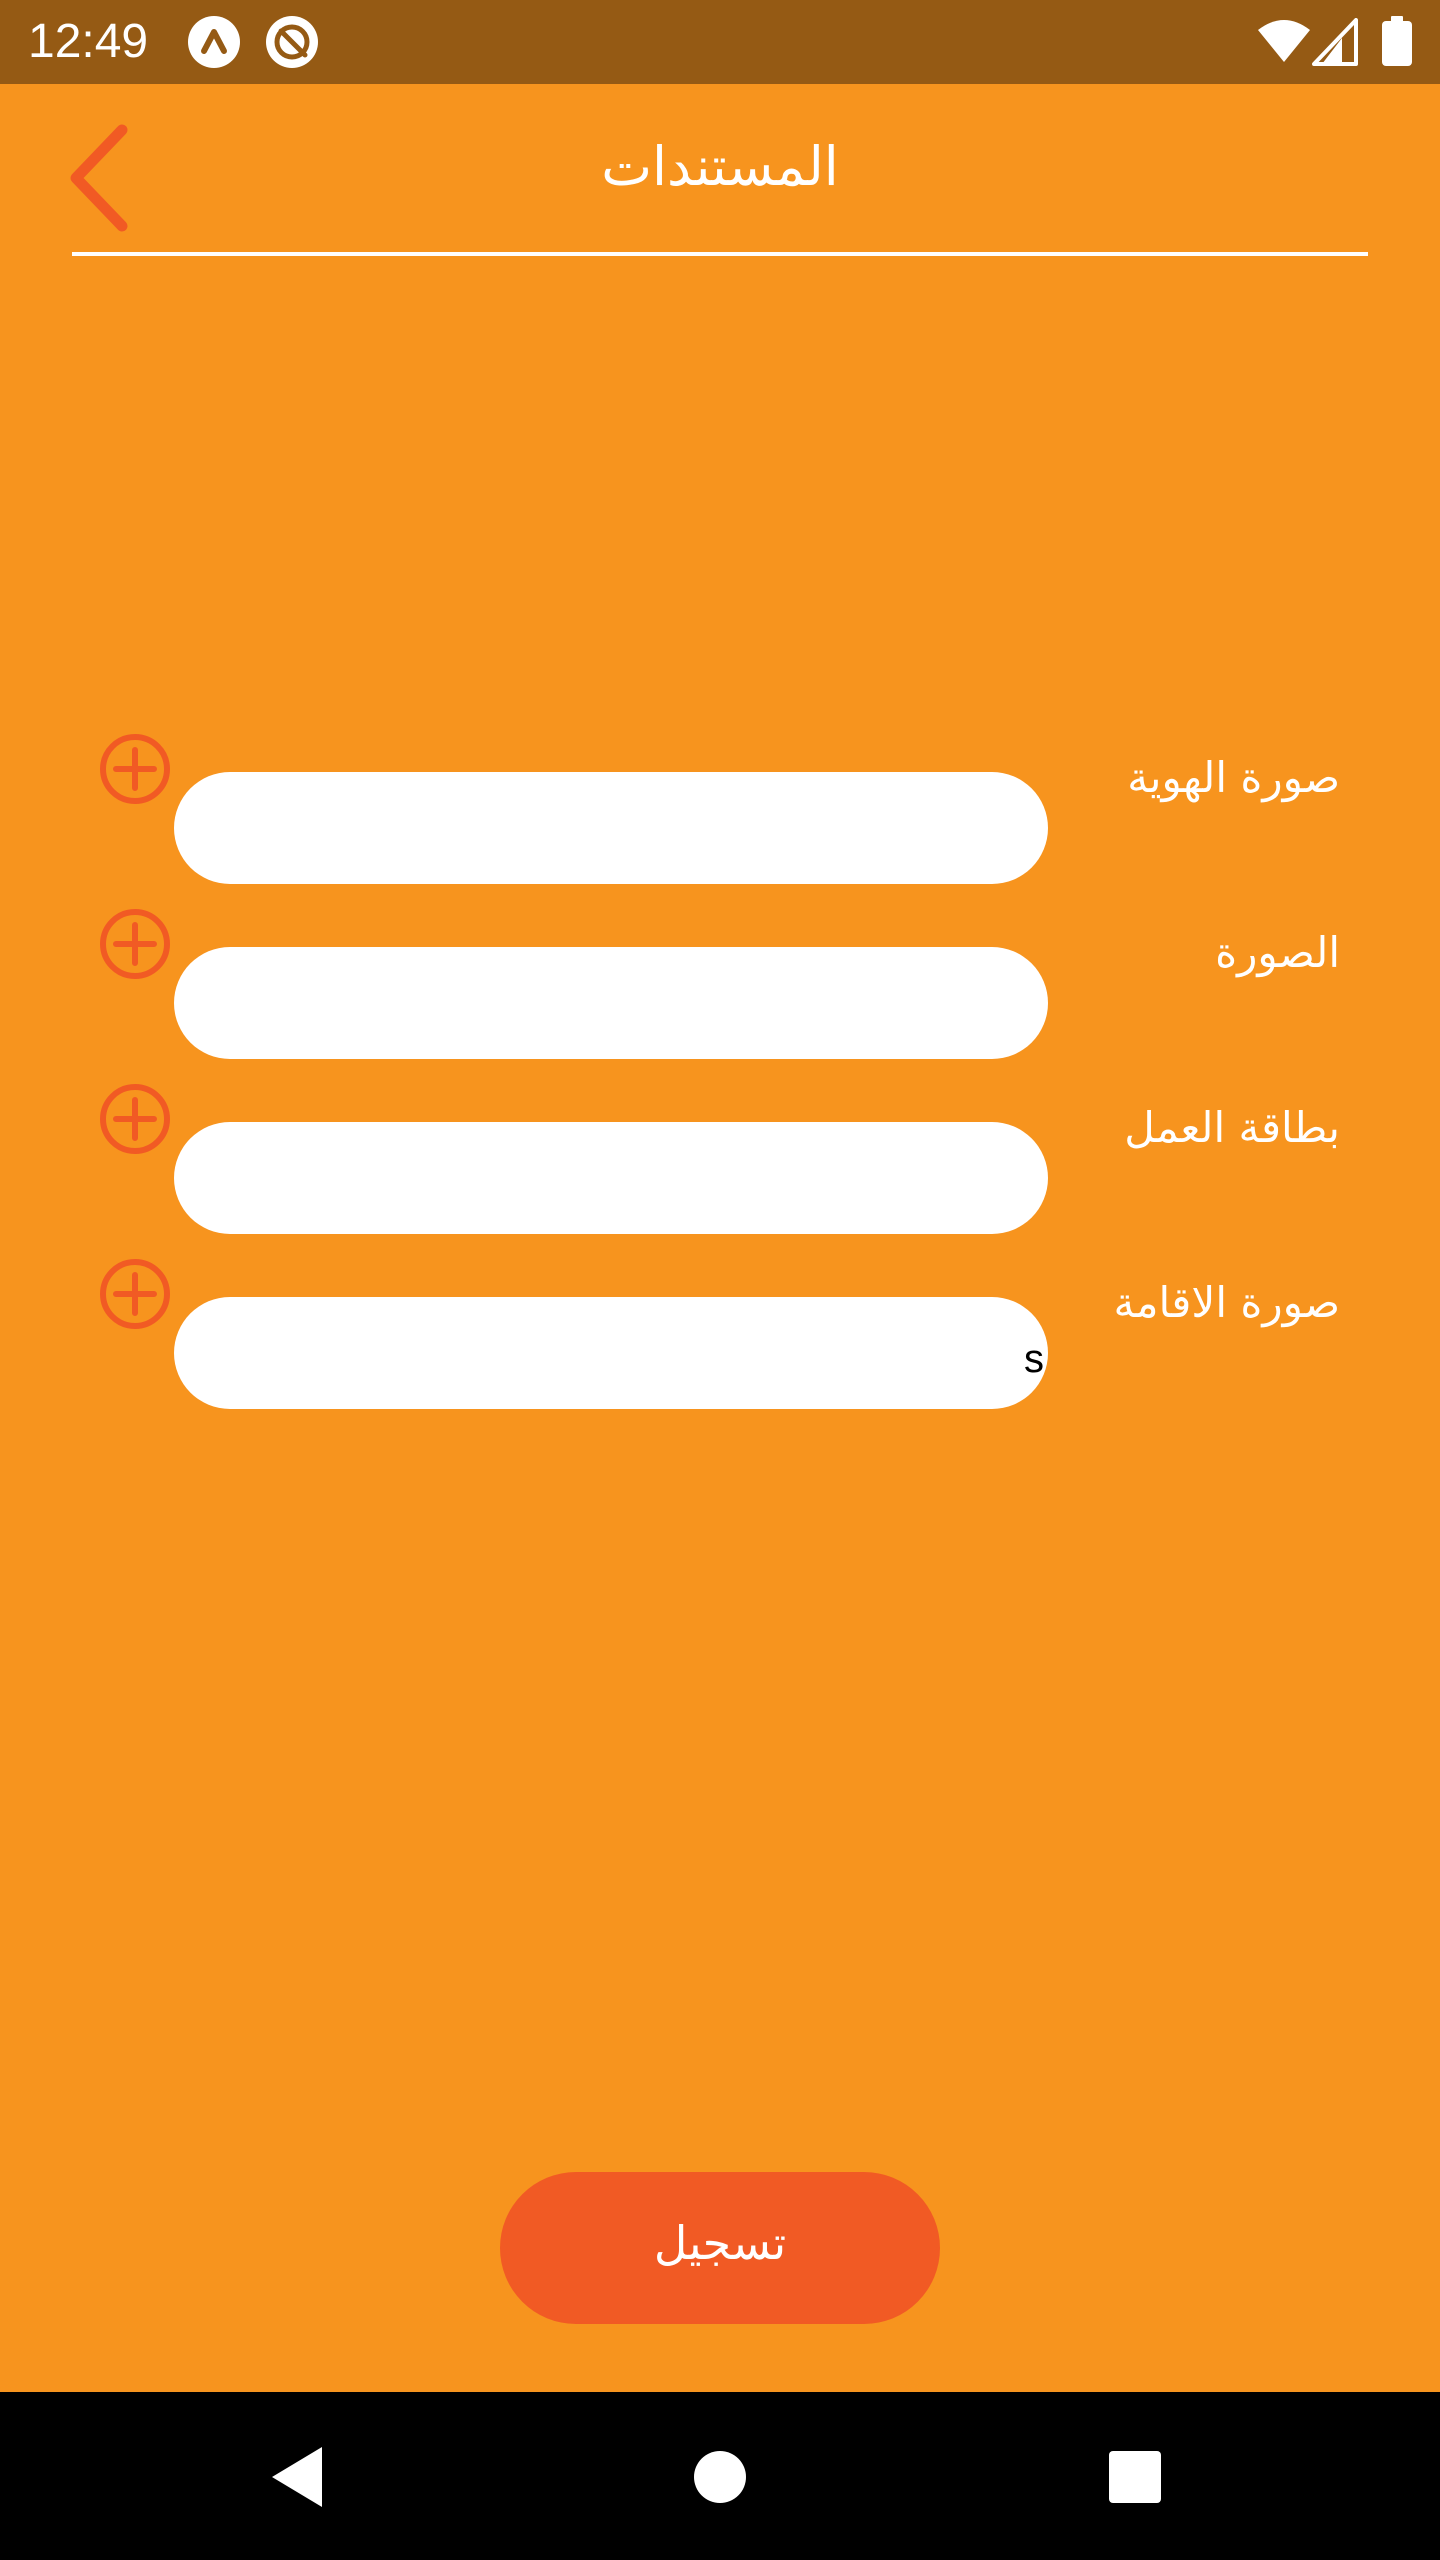 This screenshot has height=2560, width=1440. Describe the element at coordinates (1034, 1358) in the screenshot. I see `residence-photo-value: s` at that location.